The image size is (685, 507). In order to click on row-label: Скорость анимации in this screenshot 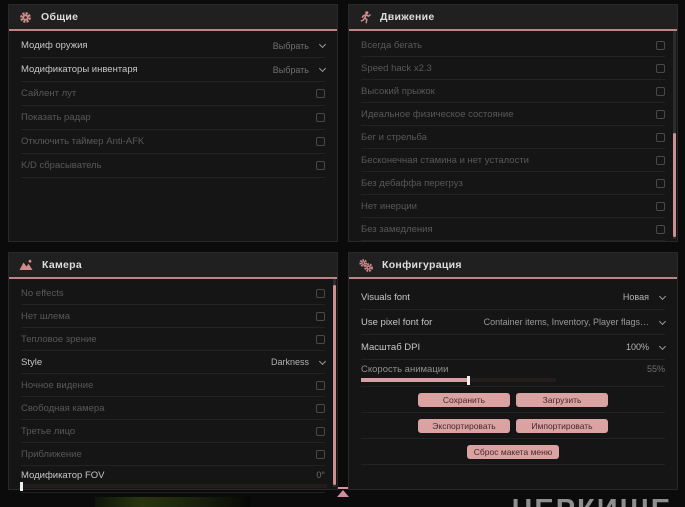, I will do `click(405, 369)`.